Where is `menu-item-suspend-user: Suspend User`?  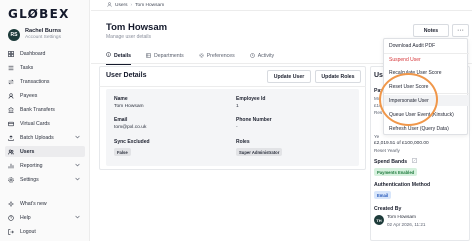
menu-item-suspend-user: Suspend User is located at coordinates (426, 59).